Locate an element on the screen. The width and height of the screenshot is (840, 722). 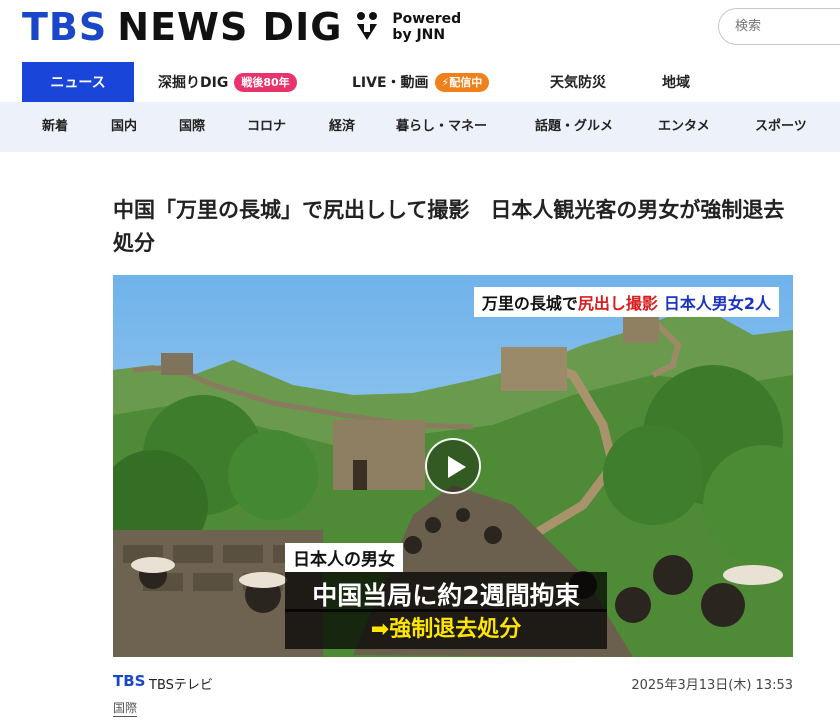
play-icon is located at coordinates (457, 467).